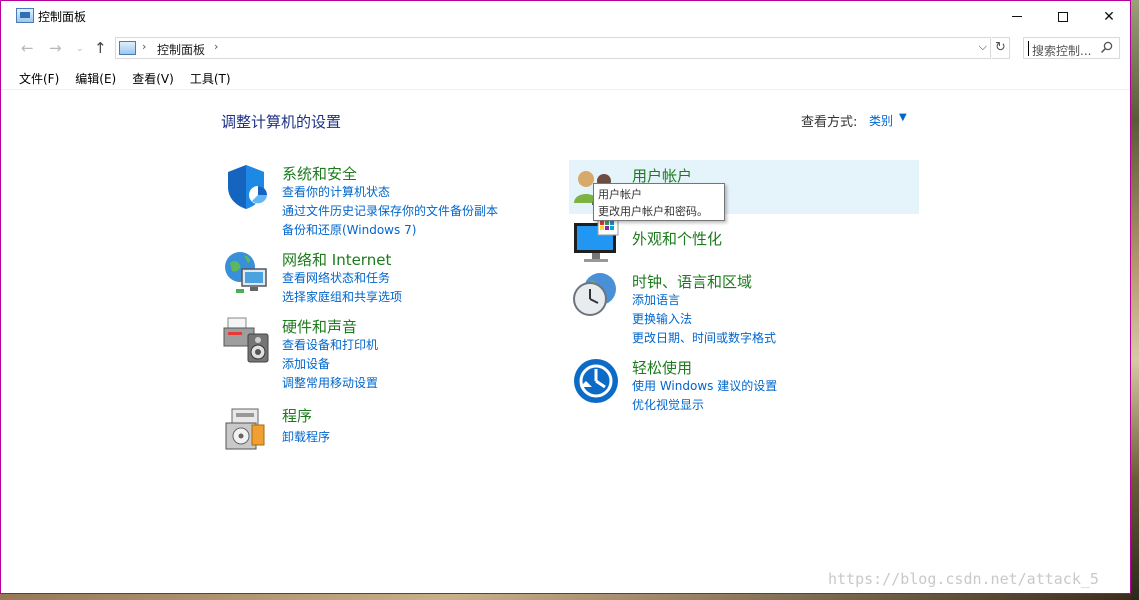 This screenshot has width=1139, height=600. What do you see at coordinates (62, 17) in the screenshot?
I see `window-title: 控制面板` at bounding box center [62, 17].